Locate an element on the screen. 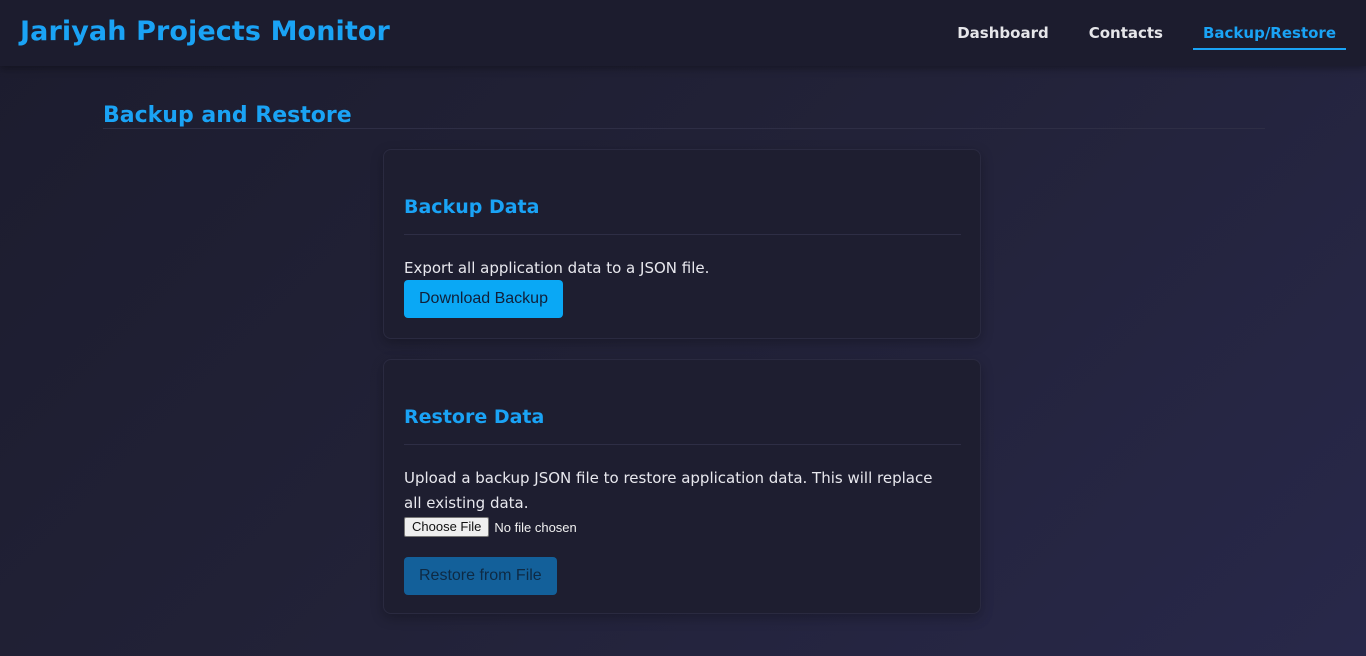  nav-backup-restore: Backup/Restore is located at coordinates (1269, 36).